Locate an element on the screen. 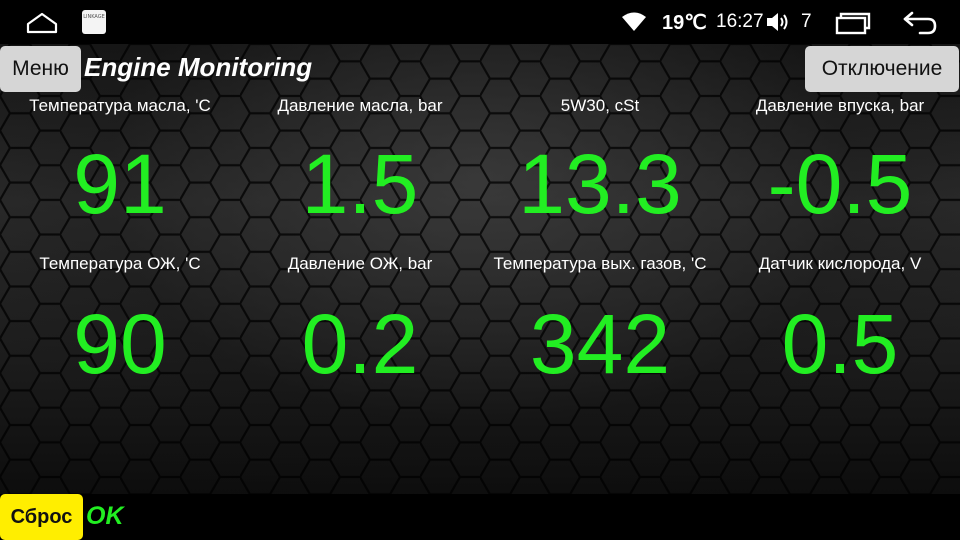 This screenshot has width=960, height=540. gauge-label: Давление ОЖ, bar is located at coordinates (360, 263).